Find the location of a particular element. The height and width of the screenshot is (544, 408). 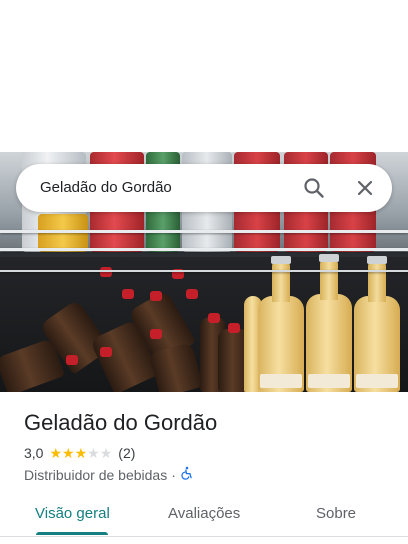

place-category: Distribuidor de bebidas is located at coordinates (96, 474).